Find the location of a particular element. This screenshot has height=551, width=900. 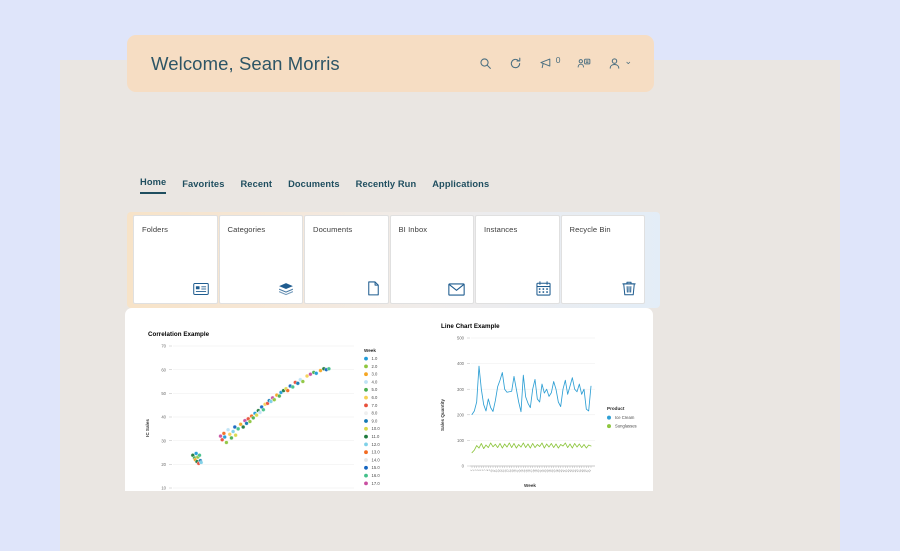

refresh-icon is located at coordinates (515, 63).